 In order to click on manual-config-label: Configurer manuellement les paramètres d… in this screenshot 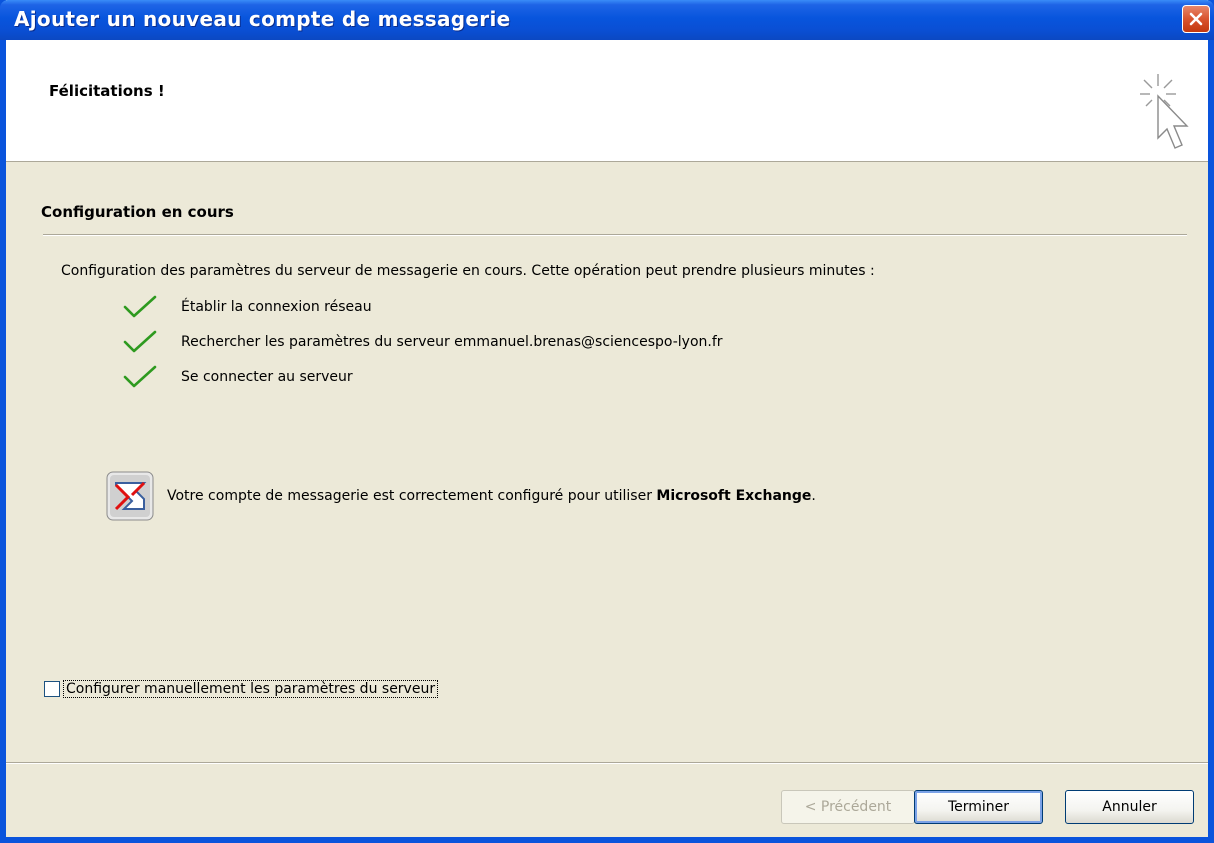, I will do `click(251, 689)`.